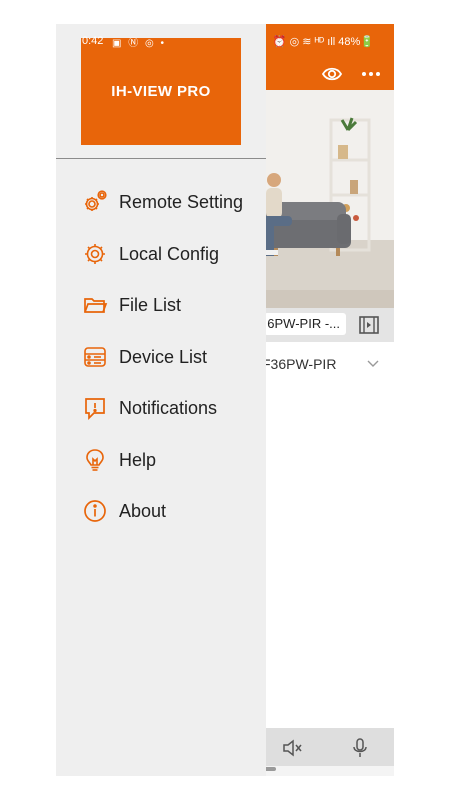 The image size is (450, 800). Describe the element at coordinates (360, 748) in the screenshot. I see `microphone-icon` at that location.